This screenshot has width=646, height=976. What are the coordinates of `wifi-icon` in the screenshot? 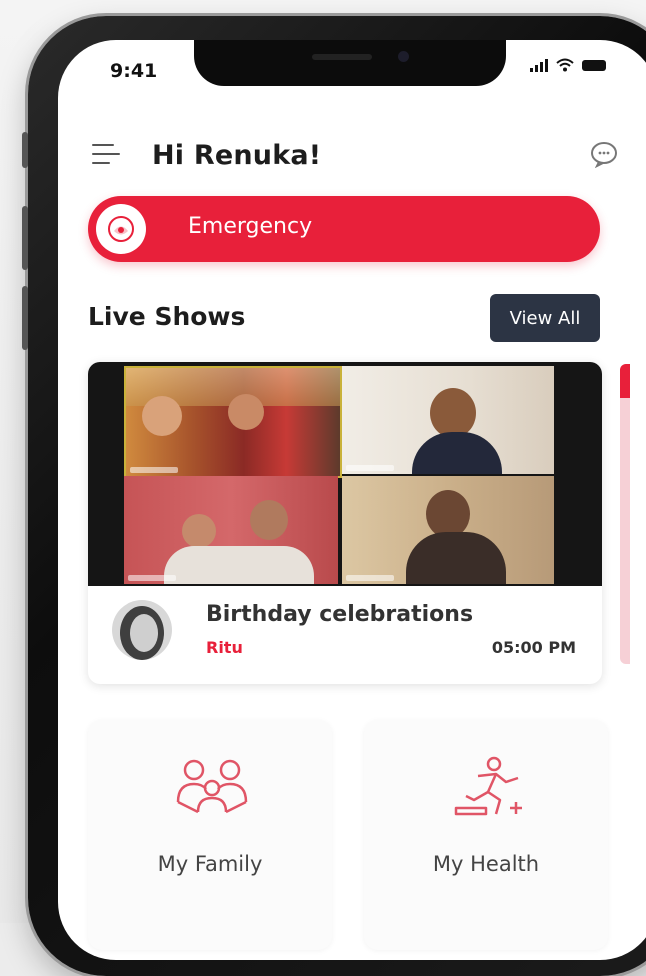 It's located at (565, 65).